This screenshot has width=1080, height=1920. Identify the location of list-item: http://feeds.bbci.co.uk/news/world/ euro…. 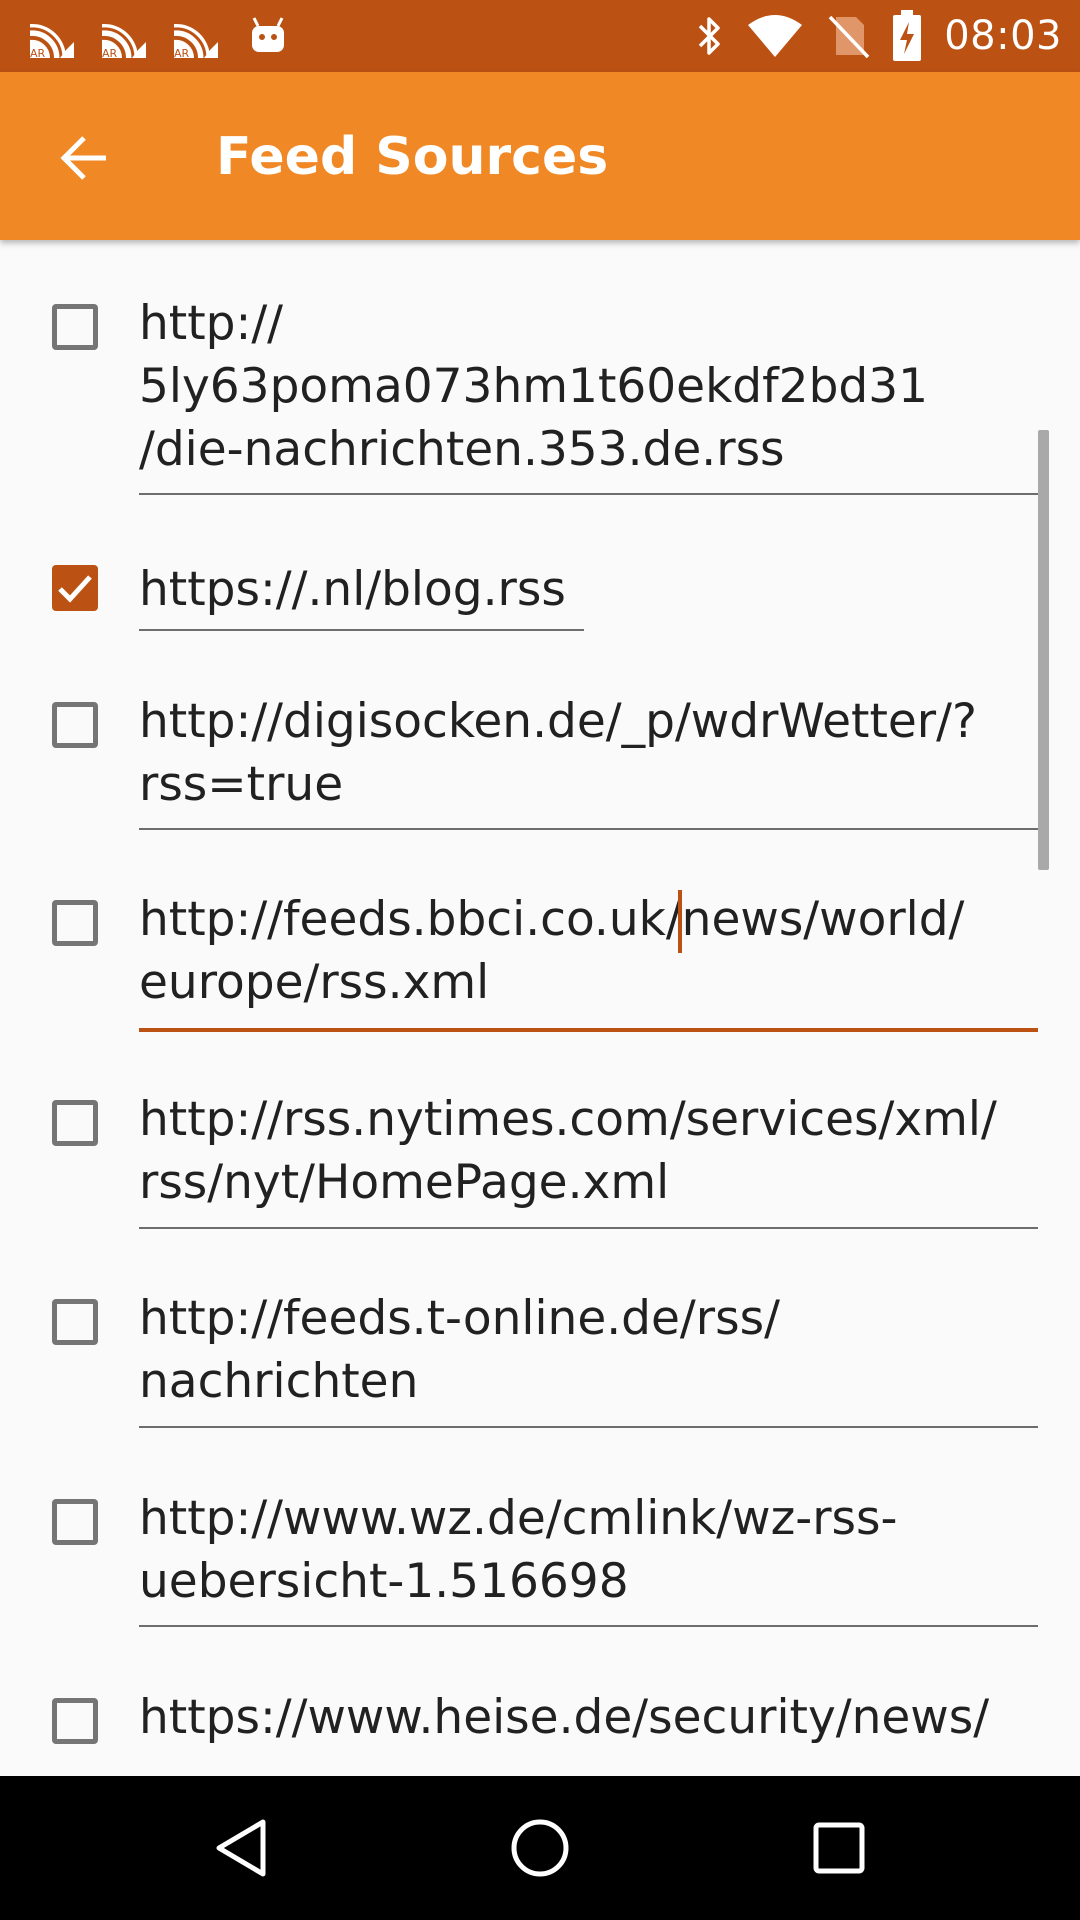
(540, 946).